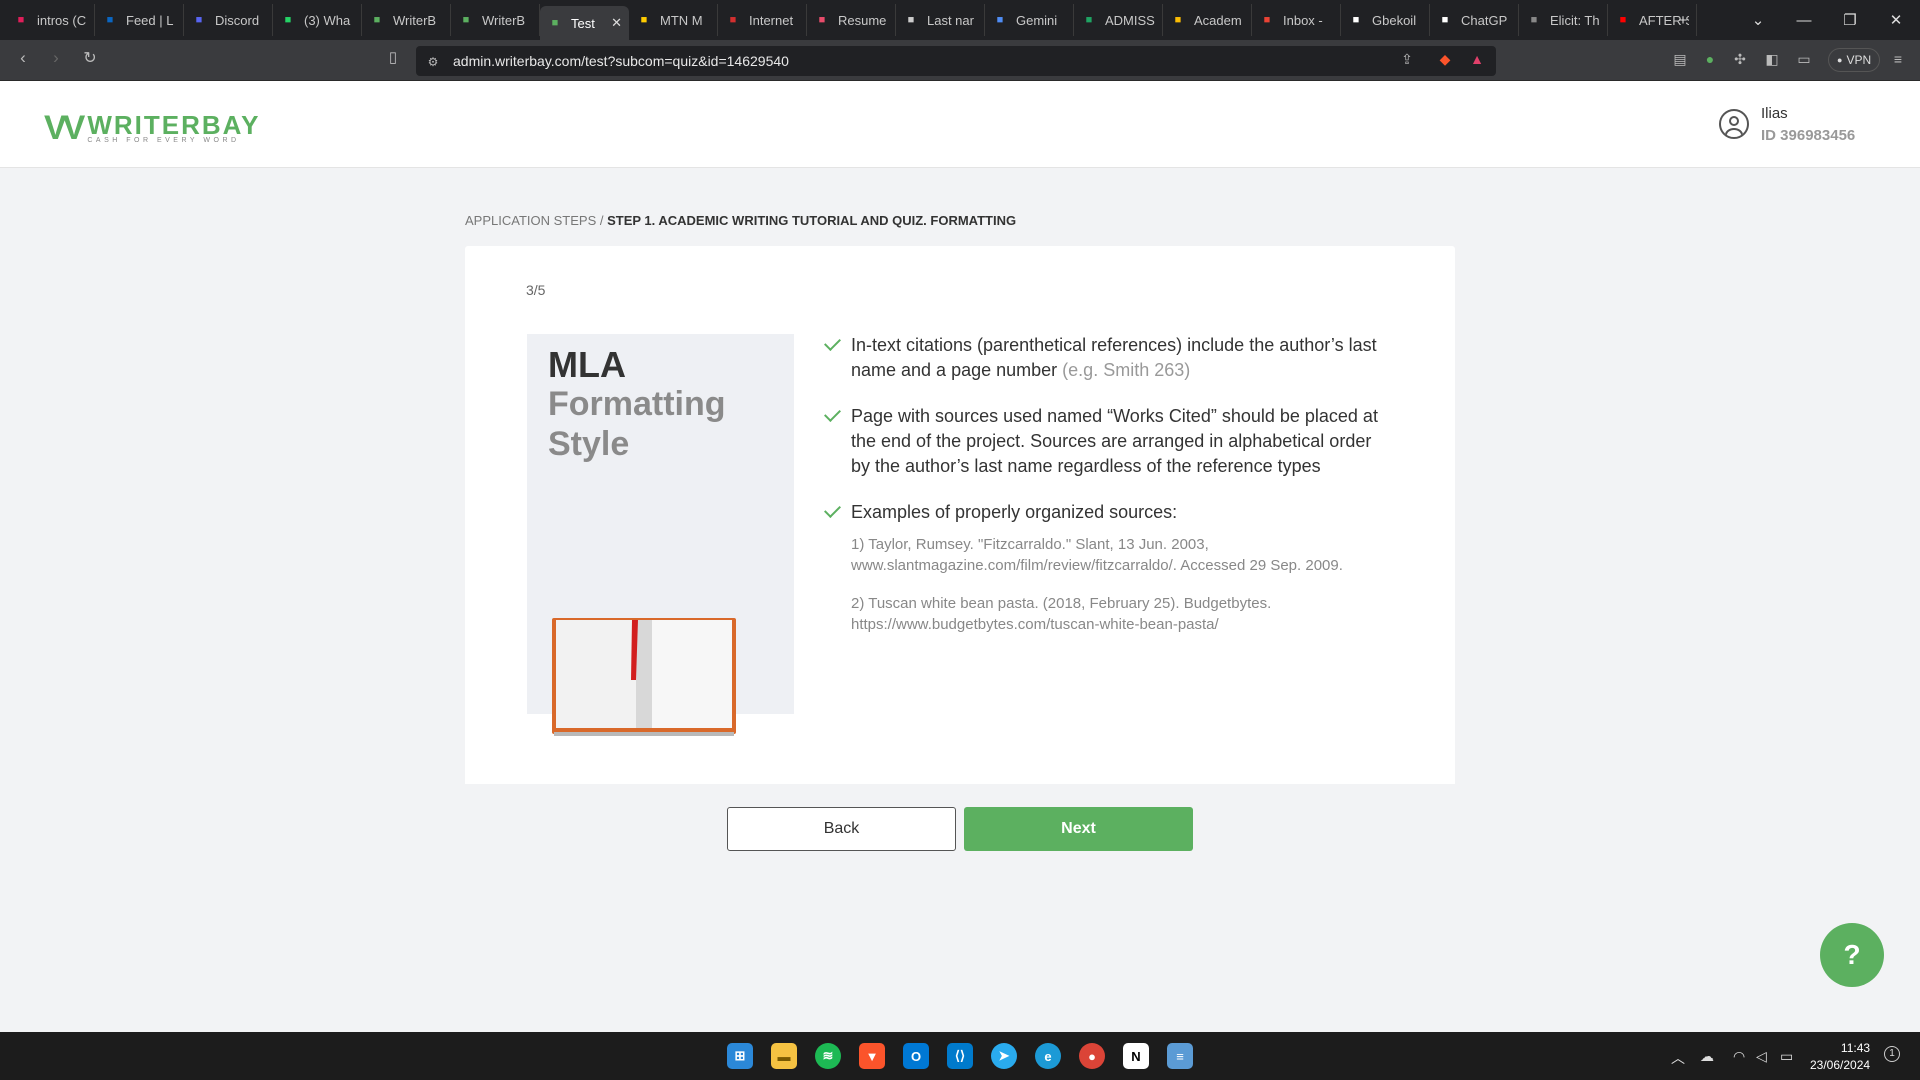 Image resolution: width=1920 pixels, height=1080 pixels. Describe the element at coordinates (50, 20) in the screenshot. I see `browser-tab: ■ intros (C` at that location.